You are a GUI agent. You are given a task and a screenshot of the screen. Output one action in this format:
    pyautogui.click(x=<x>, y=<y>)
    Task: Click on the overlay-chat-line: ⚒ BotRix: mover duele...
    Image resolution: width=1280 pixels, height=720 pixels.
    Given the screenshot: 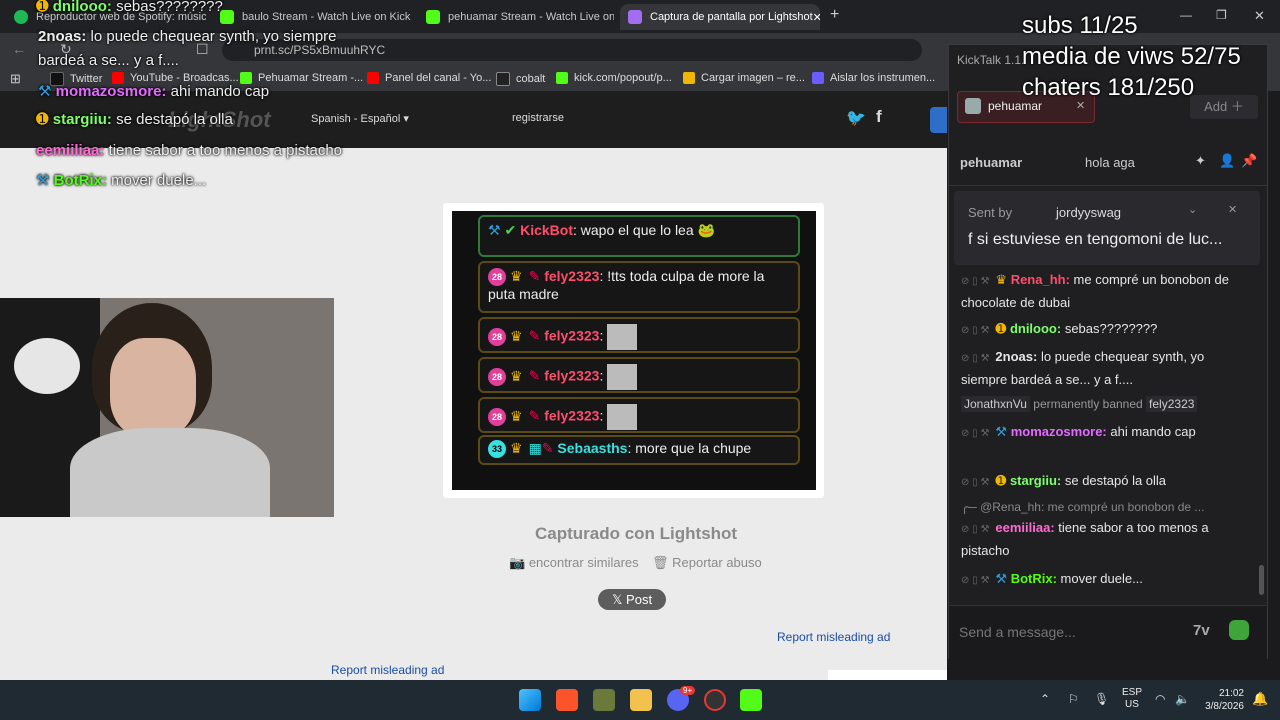 What is the action you would take?
    pyautogui.click(x=121, y=180)
    